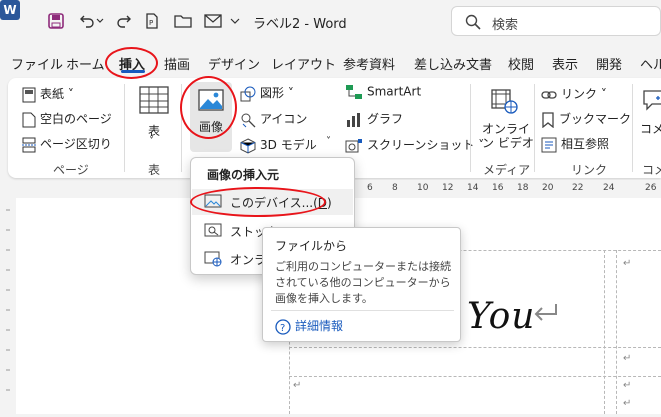 The image size is (661, 417). I want to click on comment-icon, so click(652, 100).